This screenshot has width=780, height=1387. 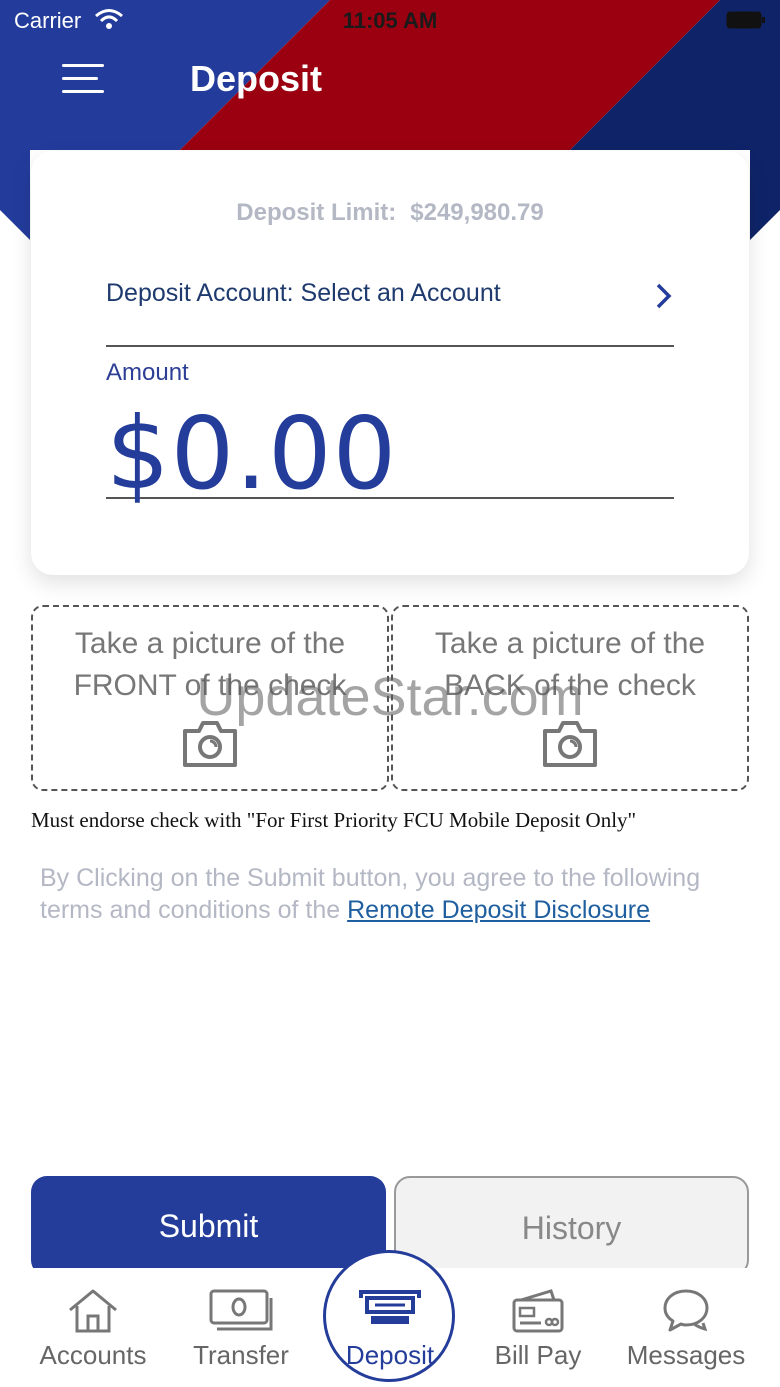 I want to click on clock: 11:05 AM, so click(x=390, y=20).